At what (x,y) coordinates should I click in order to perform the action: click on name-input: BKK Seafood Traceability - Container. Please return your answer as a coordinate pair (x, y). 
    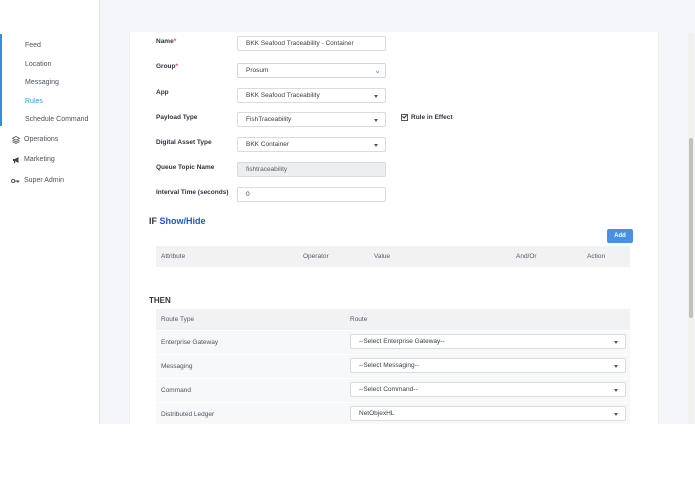
    Looking at the image, I should click on (311, 43).